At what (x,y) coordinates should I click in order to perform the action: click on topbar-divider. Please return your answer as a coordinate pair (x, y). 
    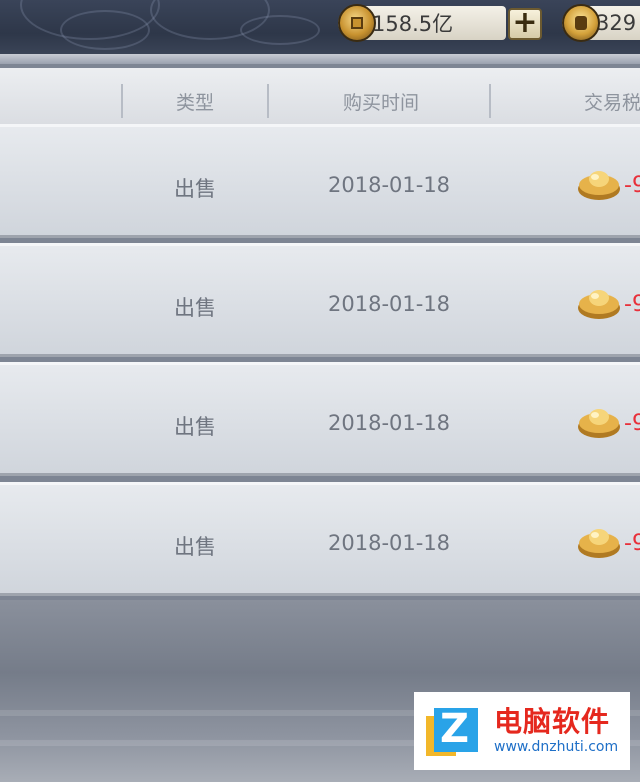
    Looking at the image, I should click on (320, 59).